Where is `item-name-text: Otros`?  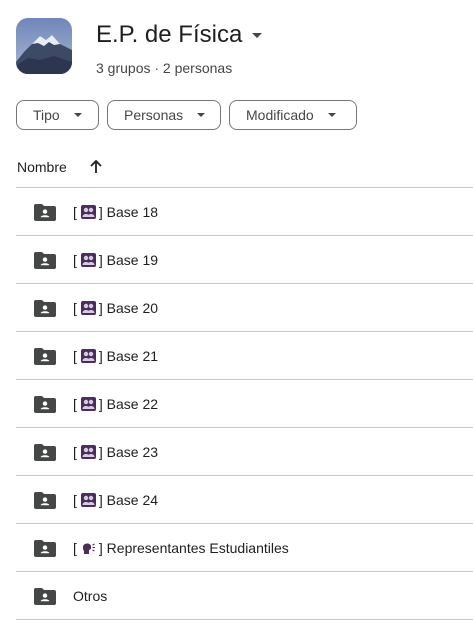 item-name-text: Otros is located at coordinates (90, 595).